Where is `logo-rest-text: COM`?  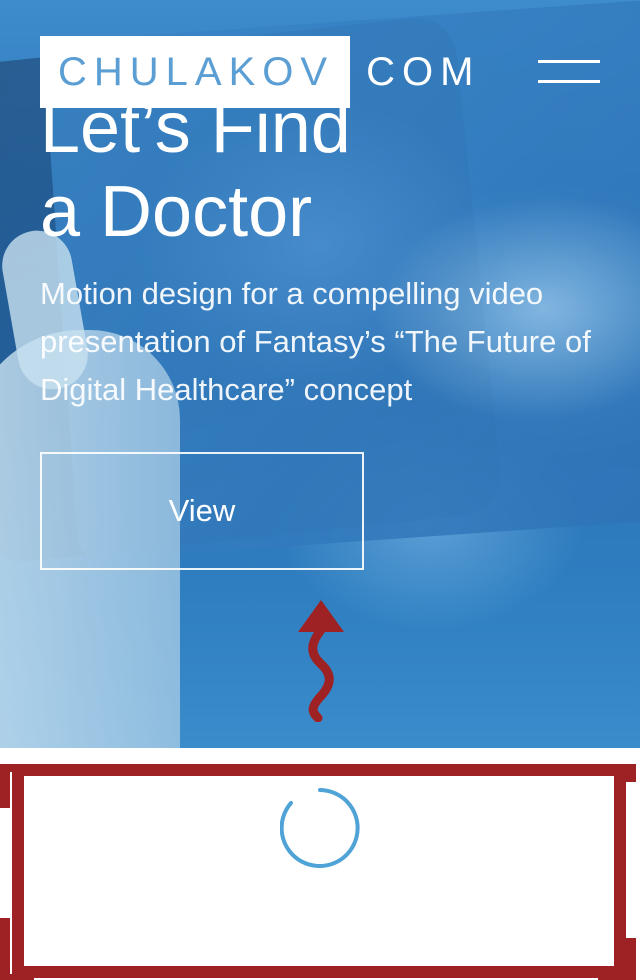 logo-rest-text: COM is located at coordinates (423, 71).